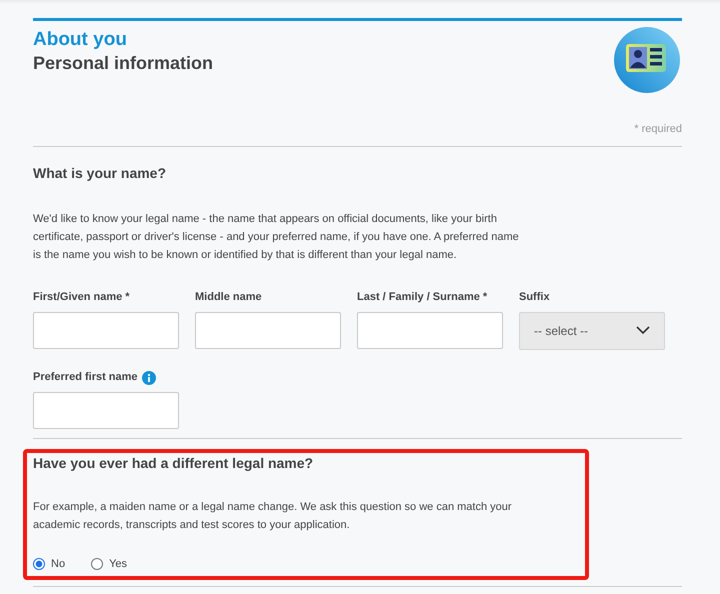 This screenshot has height=594, width=720. What do you see at coordinates (82, 298) in the screenshot?
I see `field-label: First/Given name *` at bounding box center [82, 298].